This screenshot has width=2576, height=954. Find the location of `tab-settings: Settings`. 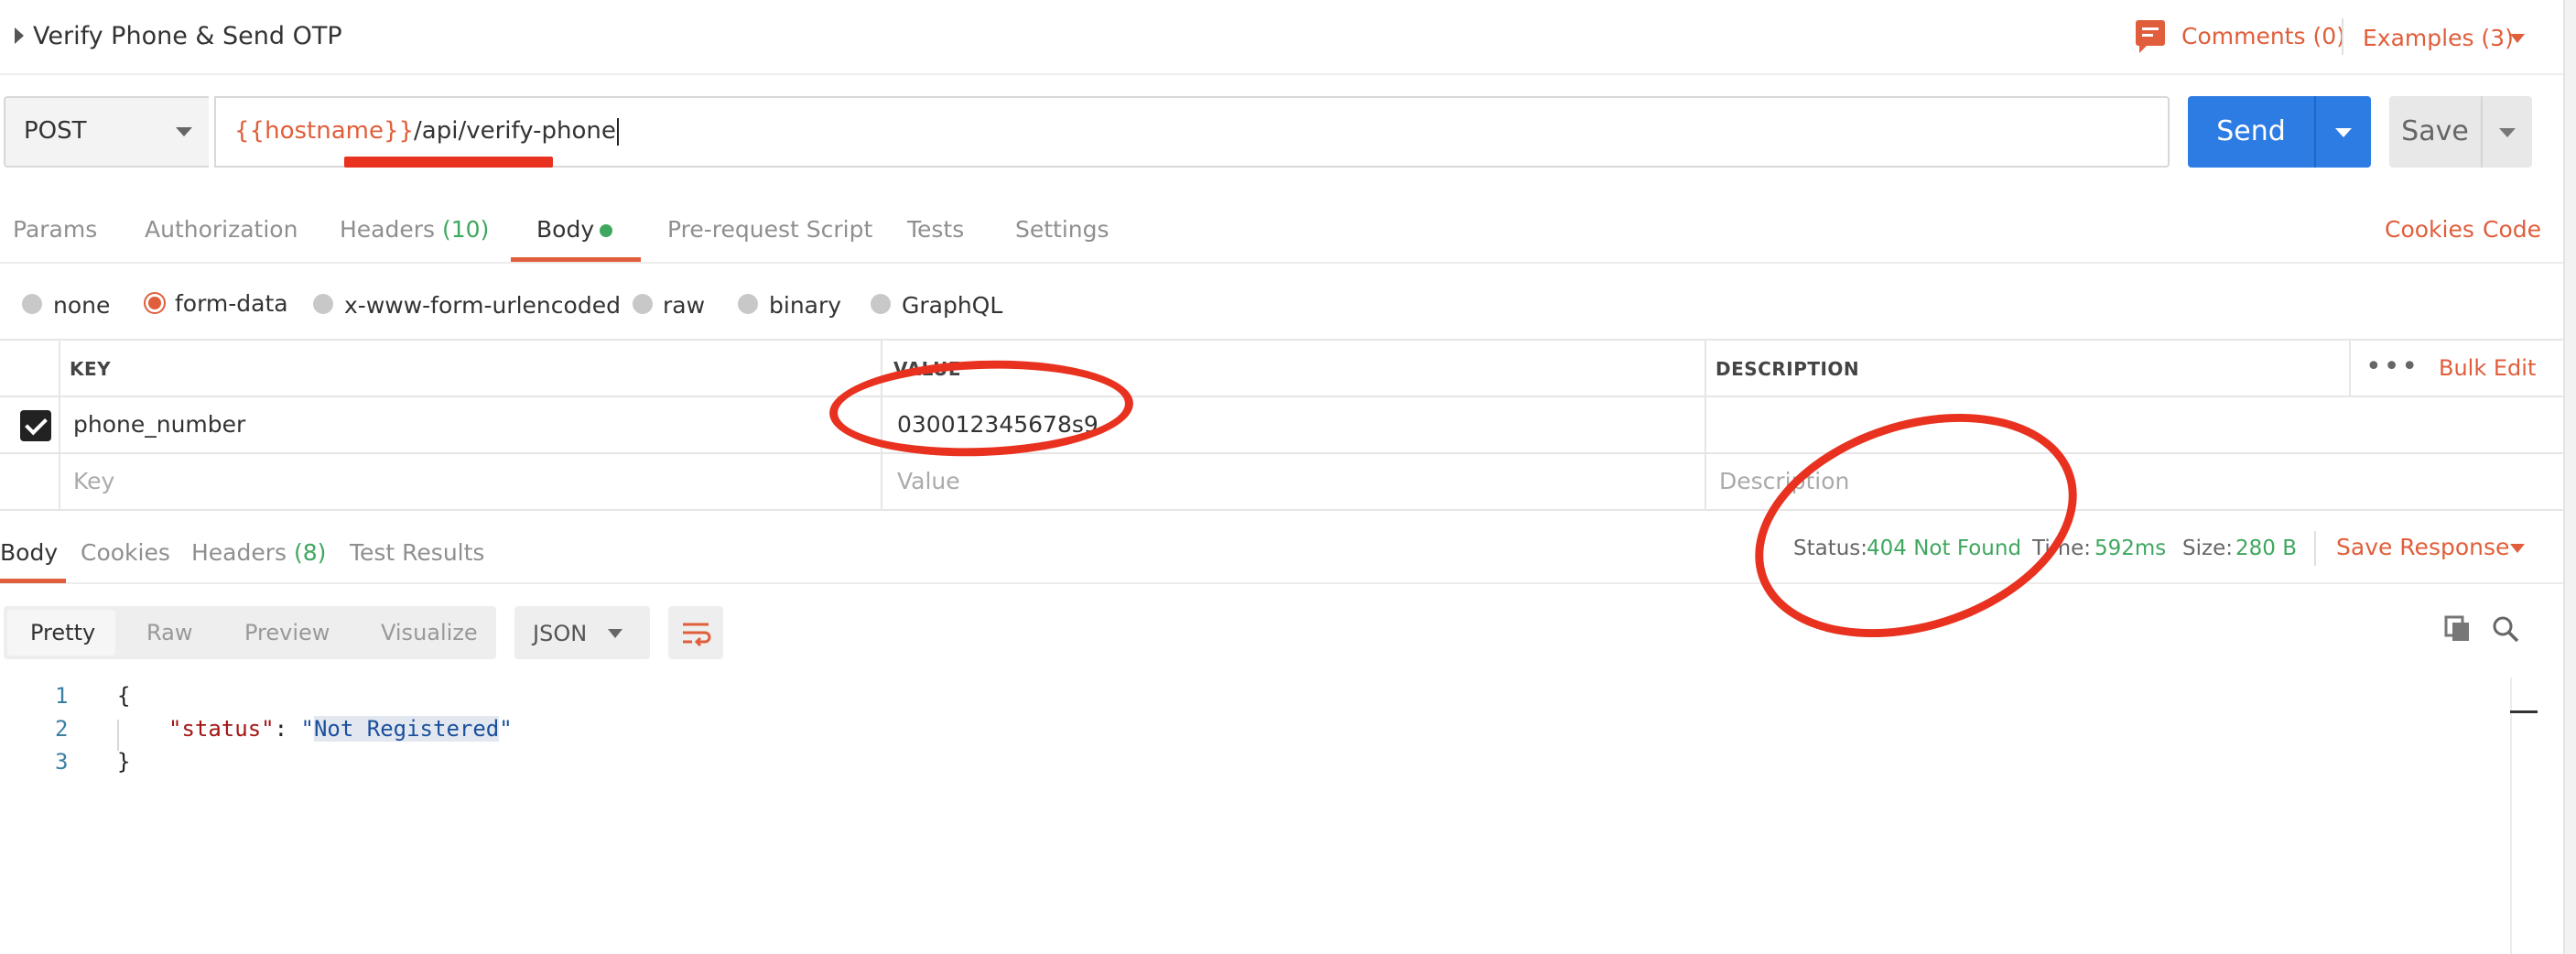

tab-settings: Settings is located at coordinates (1062, 229).